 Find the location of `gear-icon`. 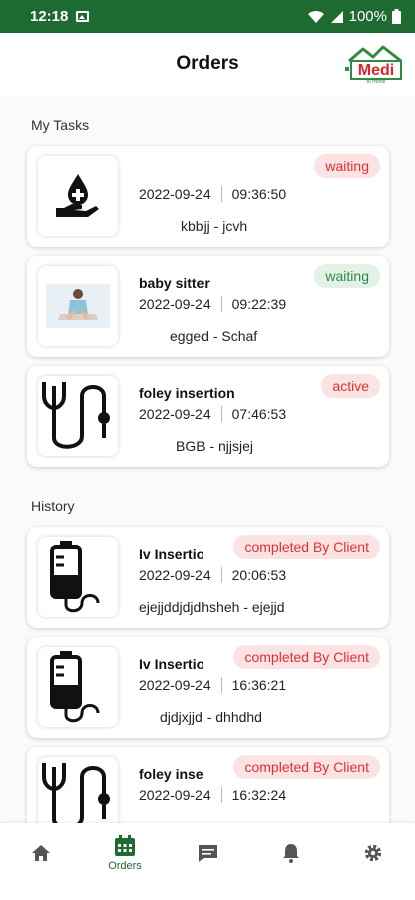

gear-icon is located at coordinates (373, 853).